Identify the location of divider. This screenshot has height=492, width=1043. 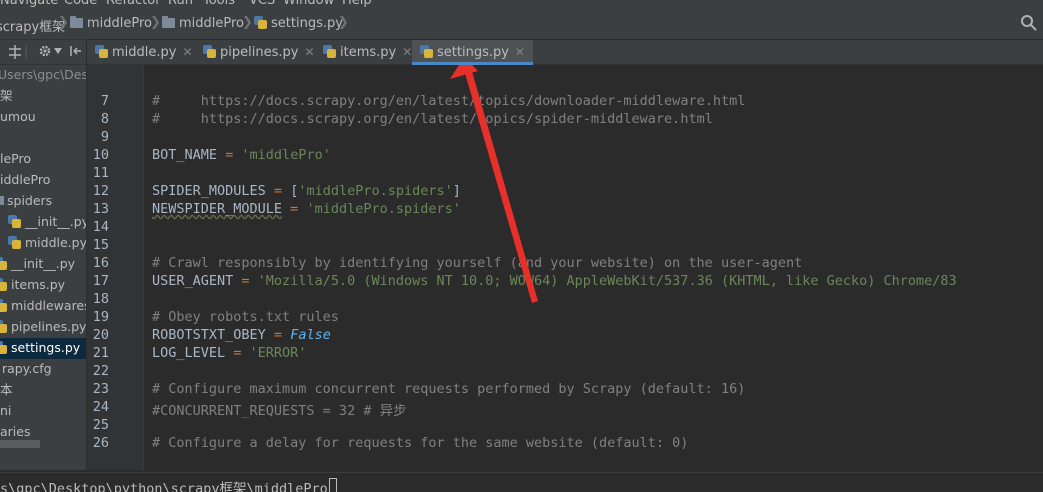
(26, 52).